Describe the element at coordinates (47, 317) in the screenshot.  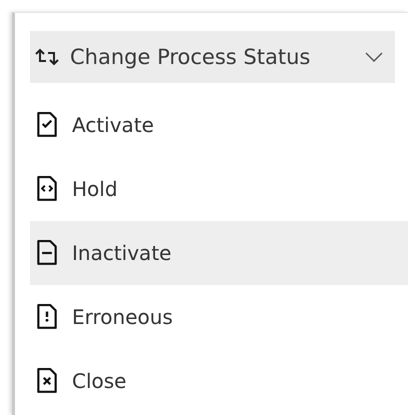
I see `document-alert-icon` at that location.